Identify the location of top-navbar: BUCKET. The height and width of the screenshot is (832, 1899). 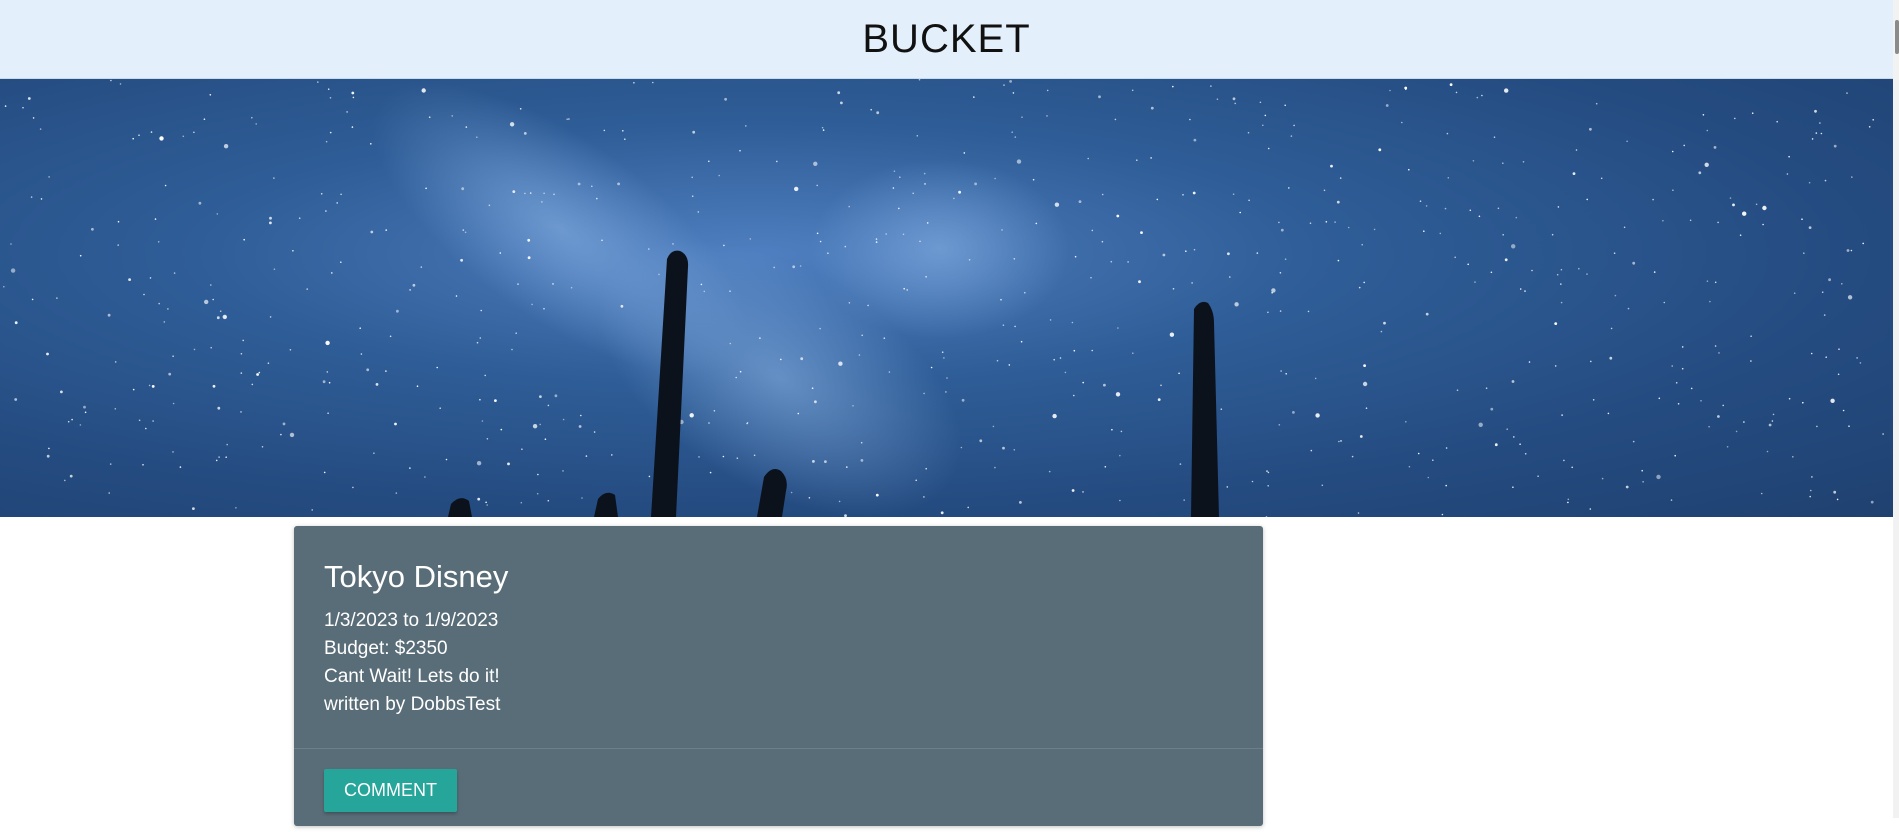
(946, 39).